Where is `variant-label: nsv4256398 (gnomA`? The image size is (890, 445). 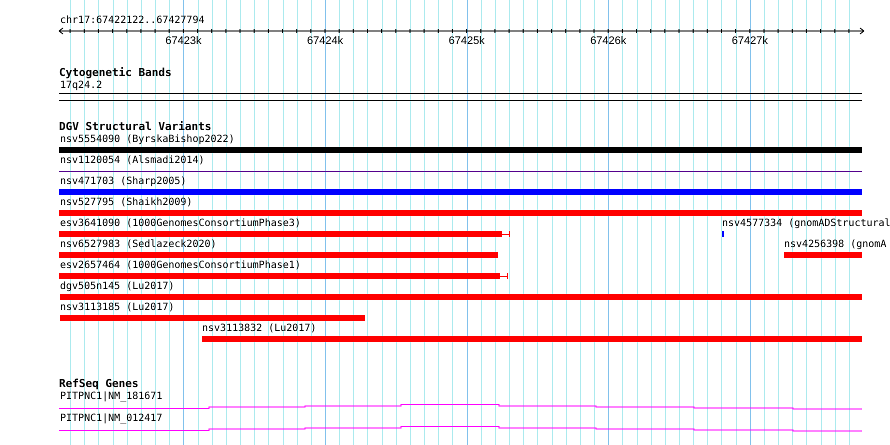 variant-label: nsv4256398 (gnomA is located at coordinates (835, 245).